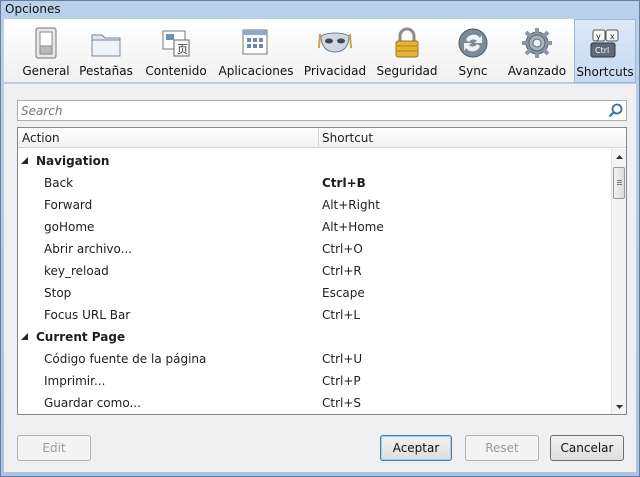 Image resolution: width=640 pixels, height=477 pixels. Describe the element at coordinates (605, 44) in the screenshot. I see `shortcuts-keys-icon: y x Ctrl` at that location.